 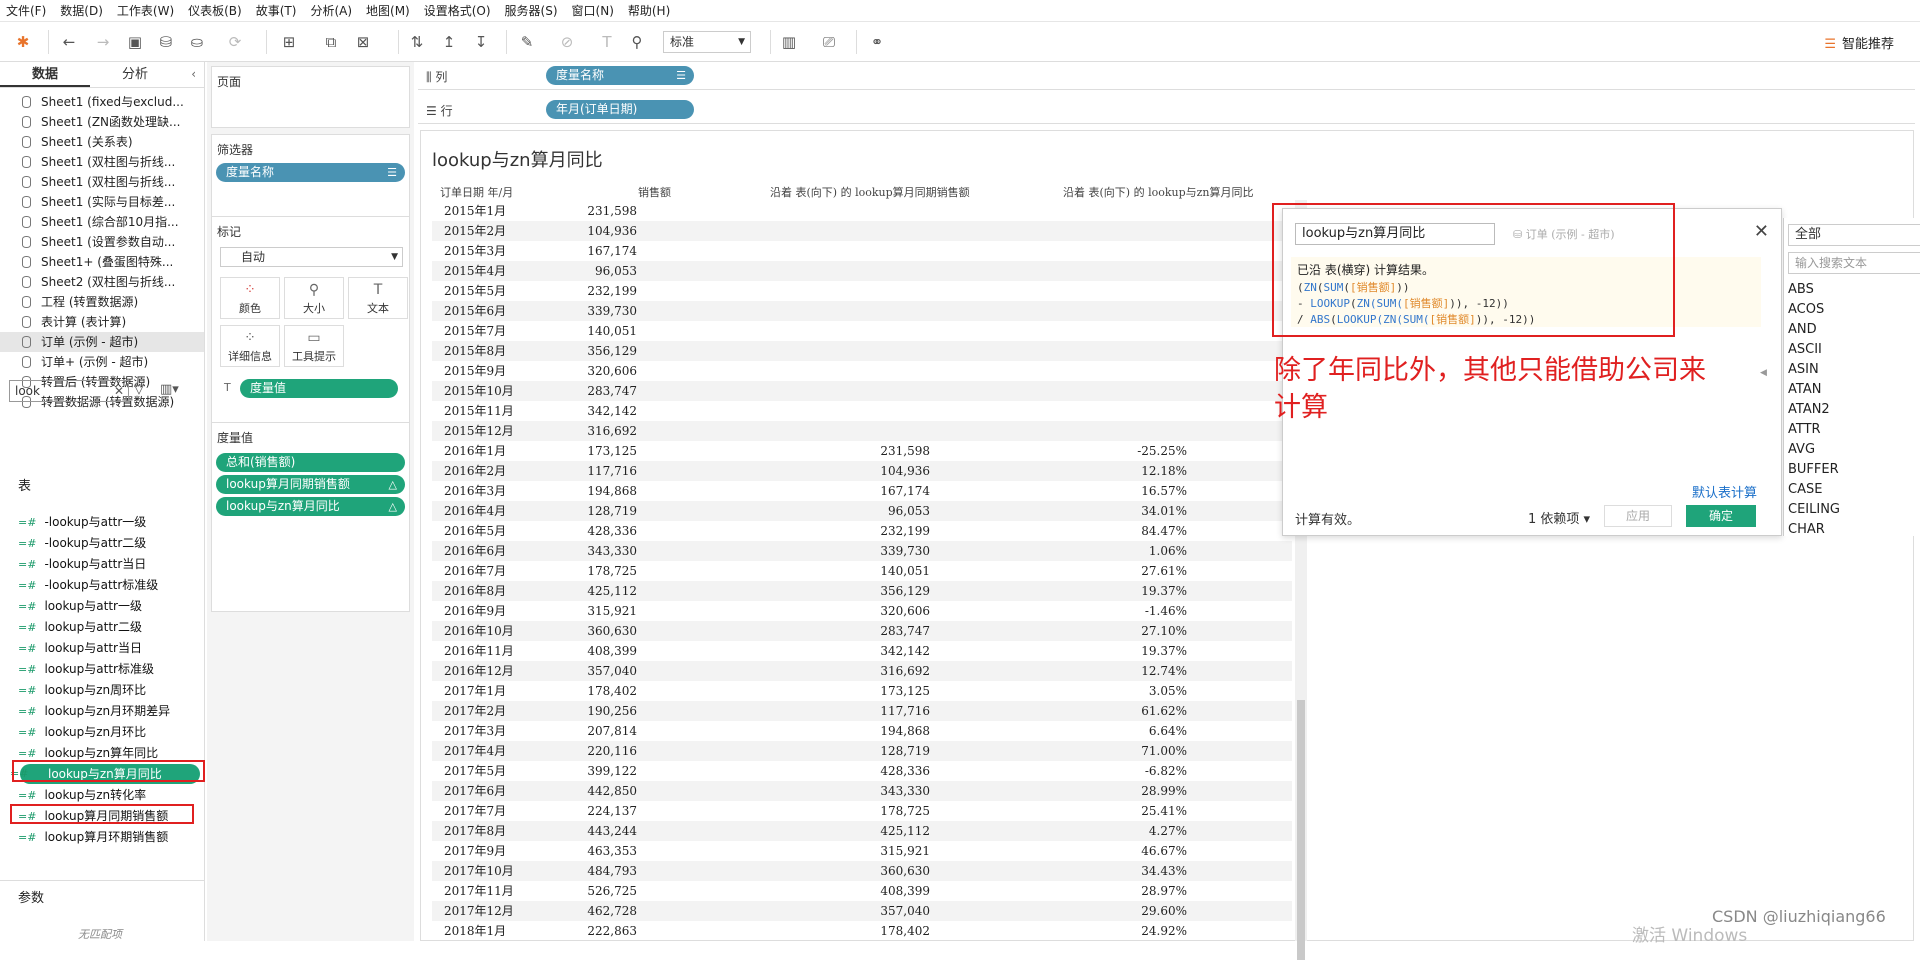 I want to click on sales-cell: 96,053, so click(x=616, y=271).